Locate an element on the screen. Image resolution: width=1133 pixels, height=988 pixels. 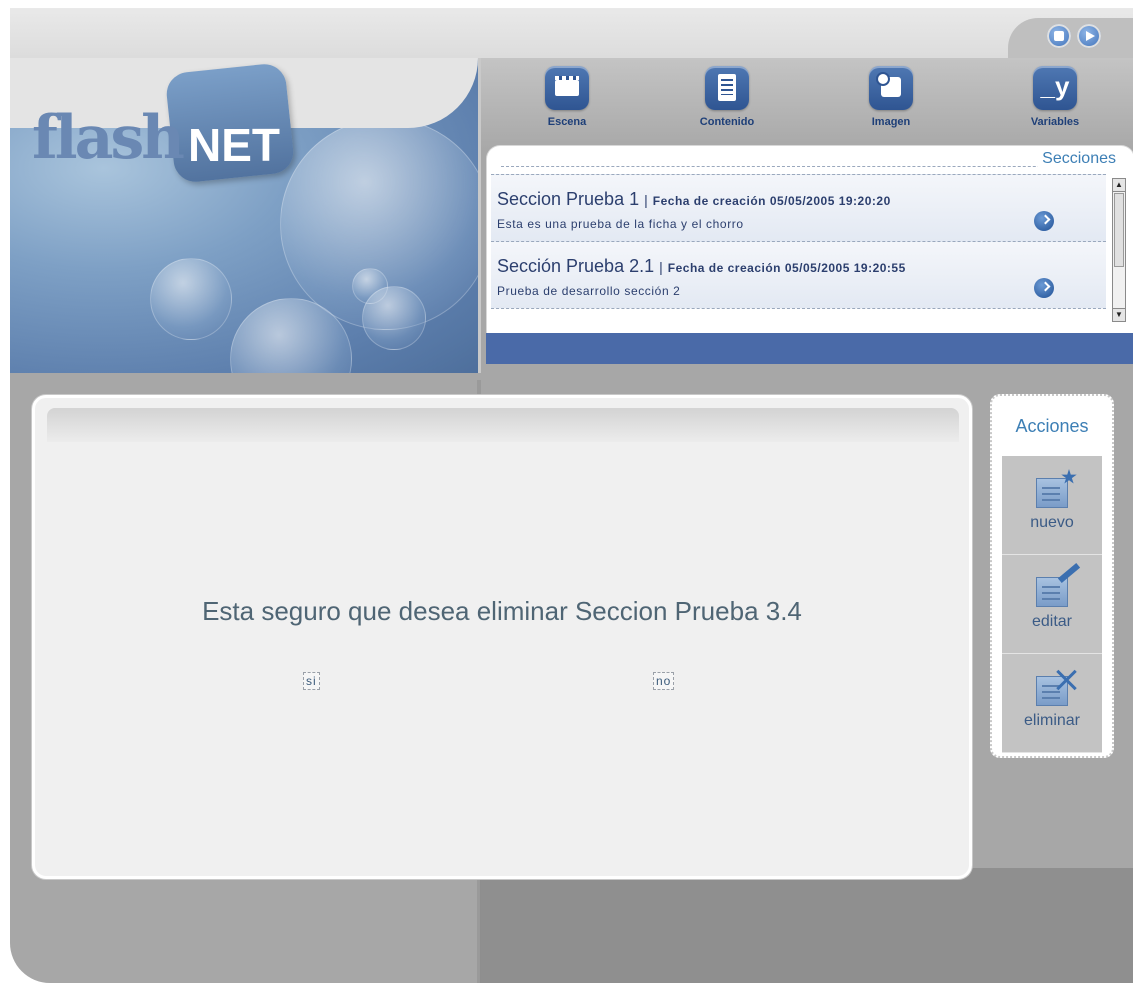
variables-icon: _y is located at coordinates (1055, 88).